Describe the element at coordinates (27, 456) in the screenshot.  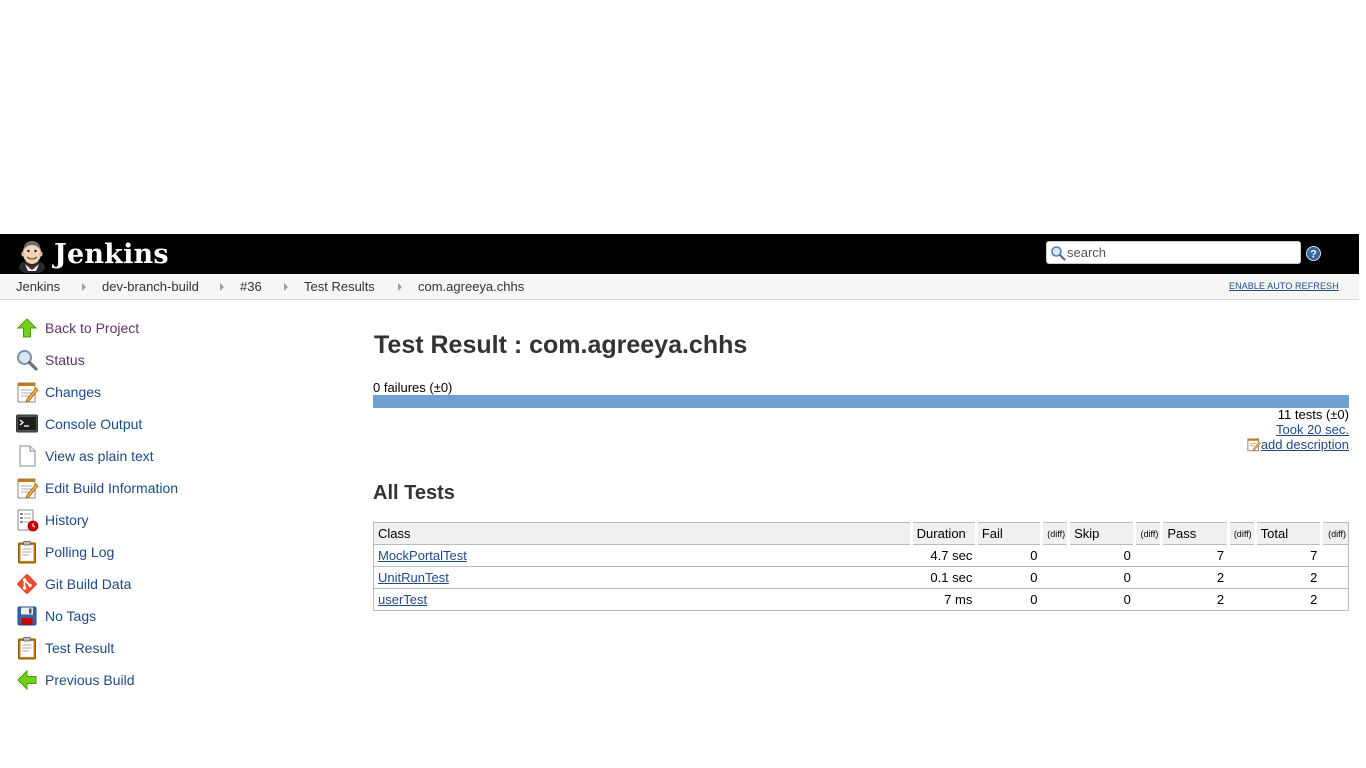
I see `document-icon` at that location.